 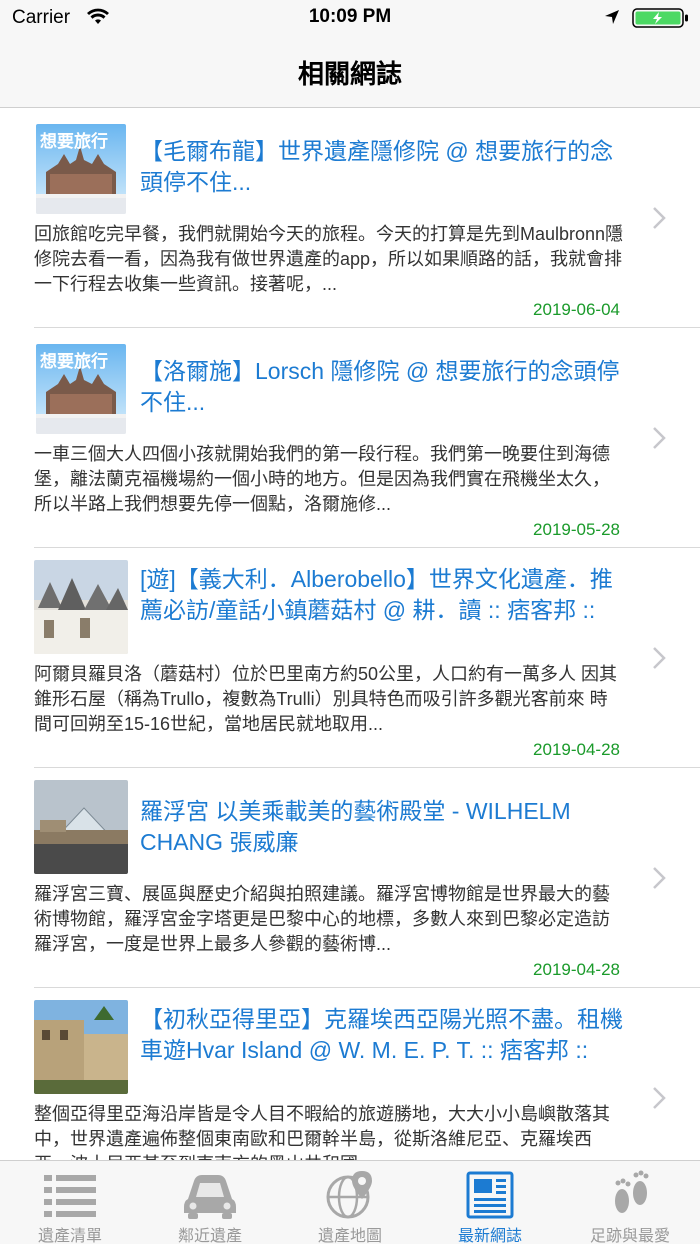 I want to click on status-bar: Carrier 10:09 PM, so click(x=350, y=20).